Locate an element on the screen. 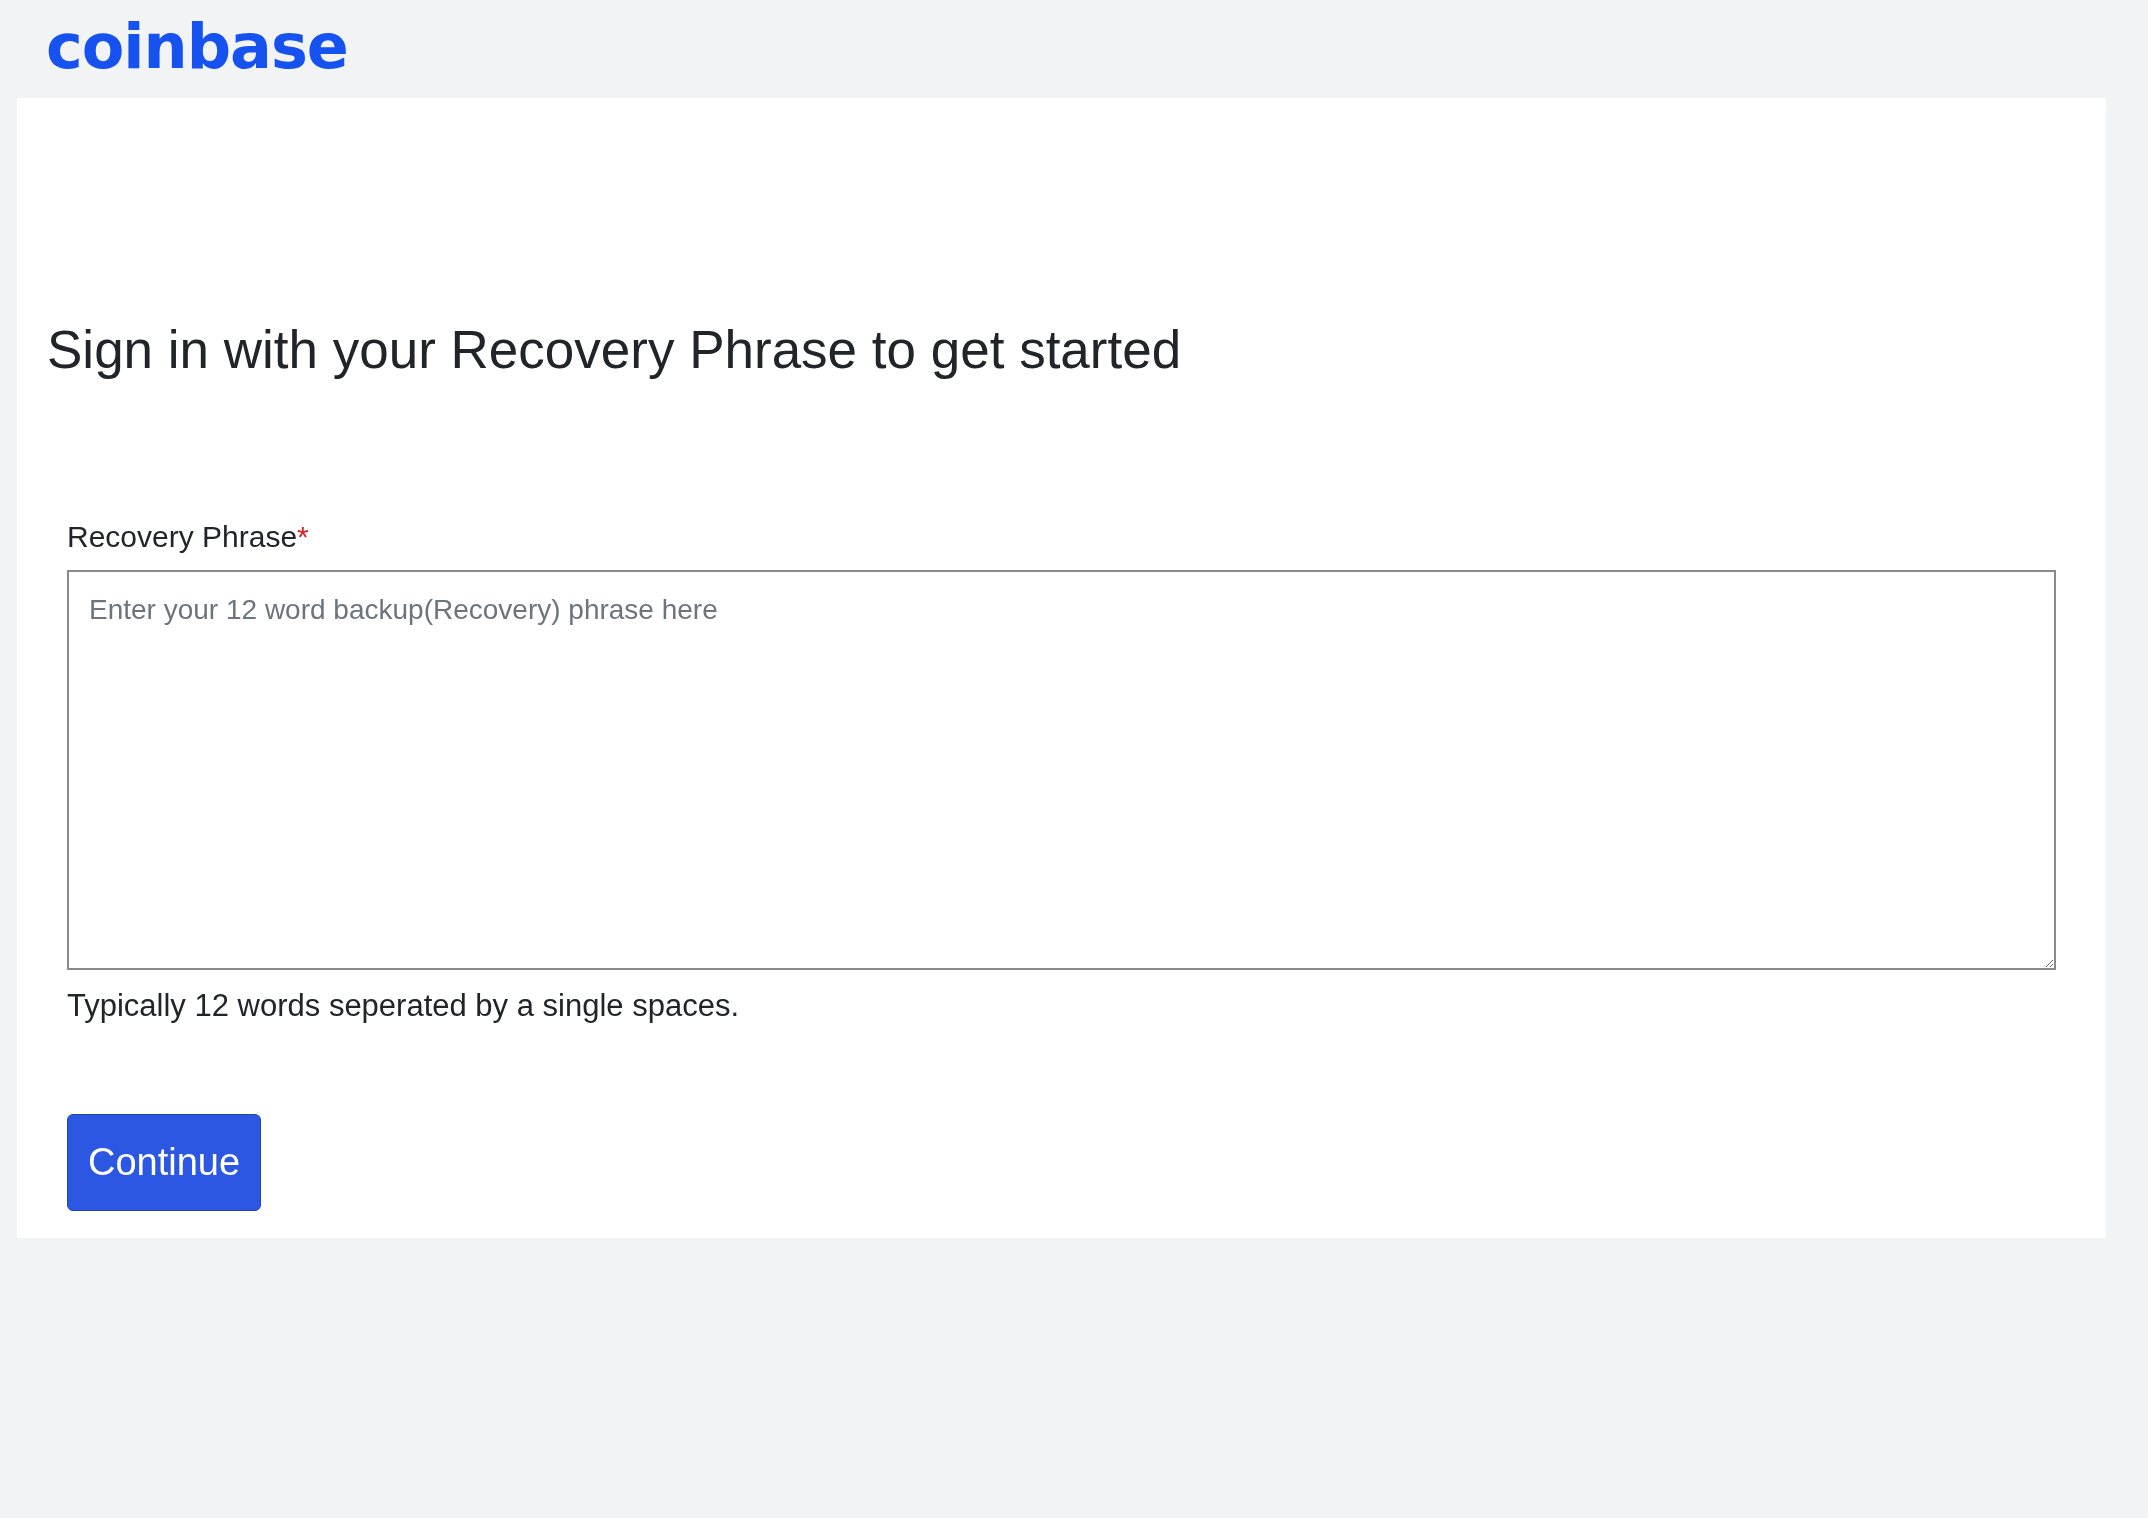 Image resolution: width=2148 pixels, height=1518 pixels. logo: coinbase is located at coordinates (197, 47).